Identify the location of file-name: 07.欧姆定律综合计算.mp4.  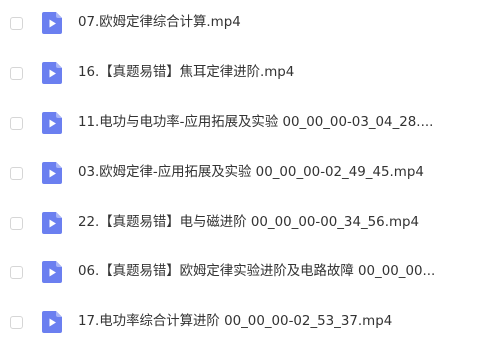
(159, 22).